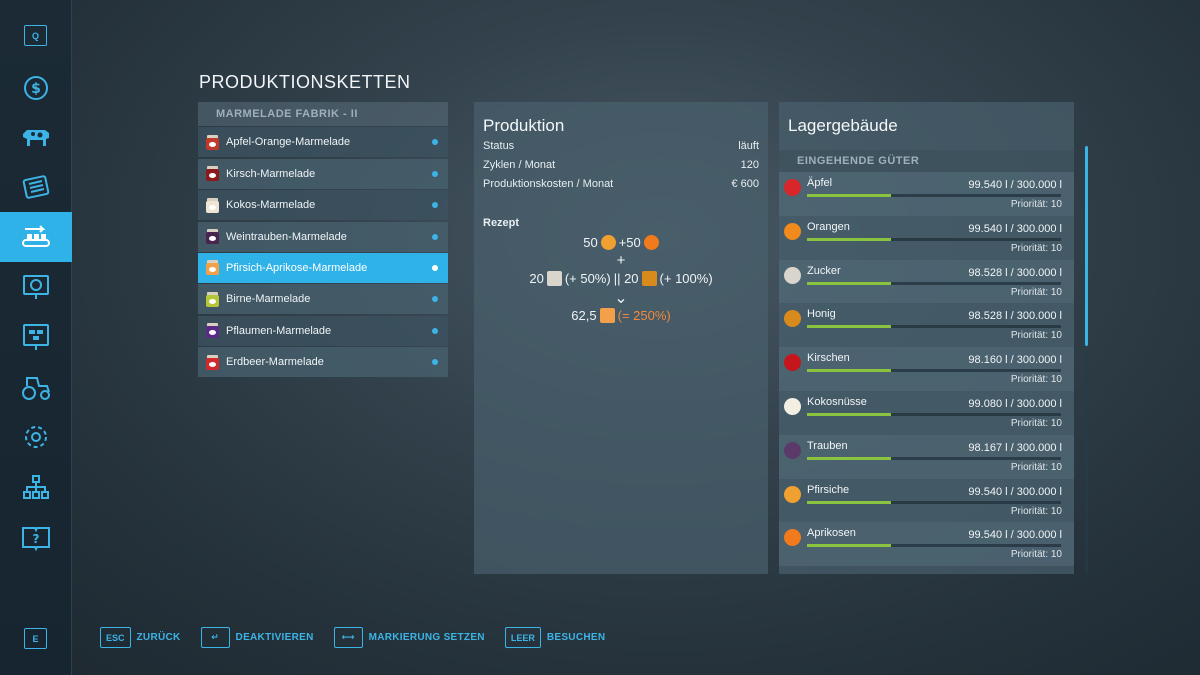 The image size is (1200, 675). I want to click on set-marker-button: ⟷ MARKIERUNG SETZEN, so click(409, 637).